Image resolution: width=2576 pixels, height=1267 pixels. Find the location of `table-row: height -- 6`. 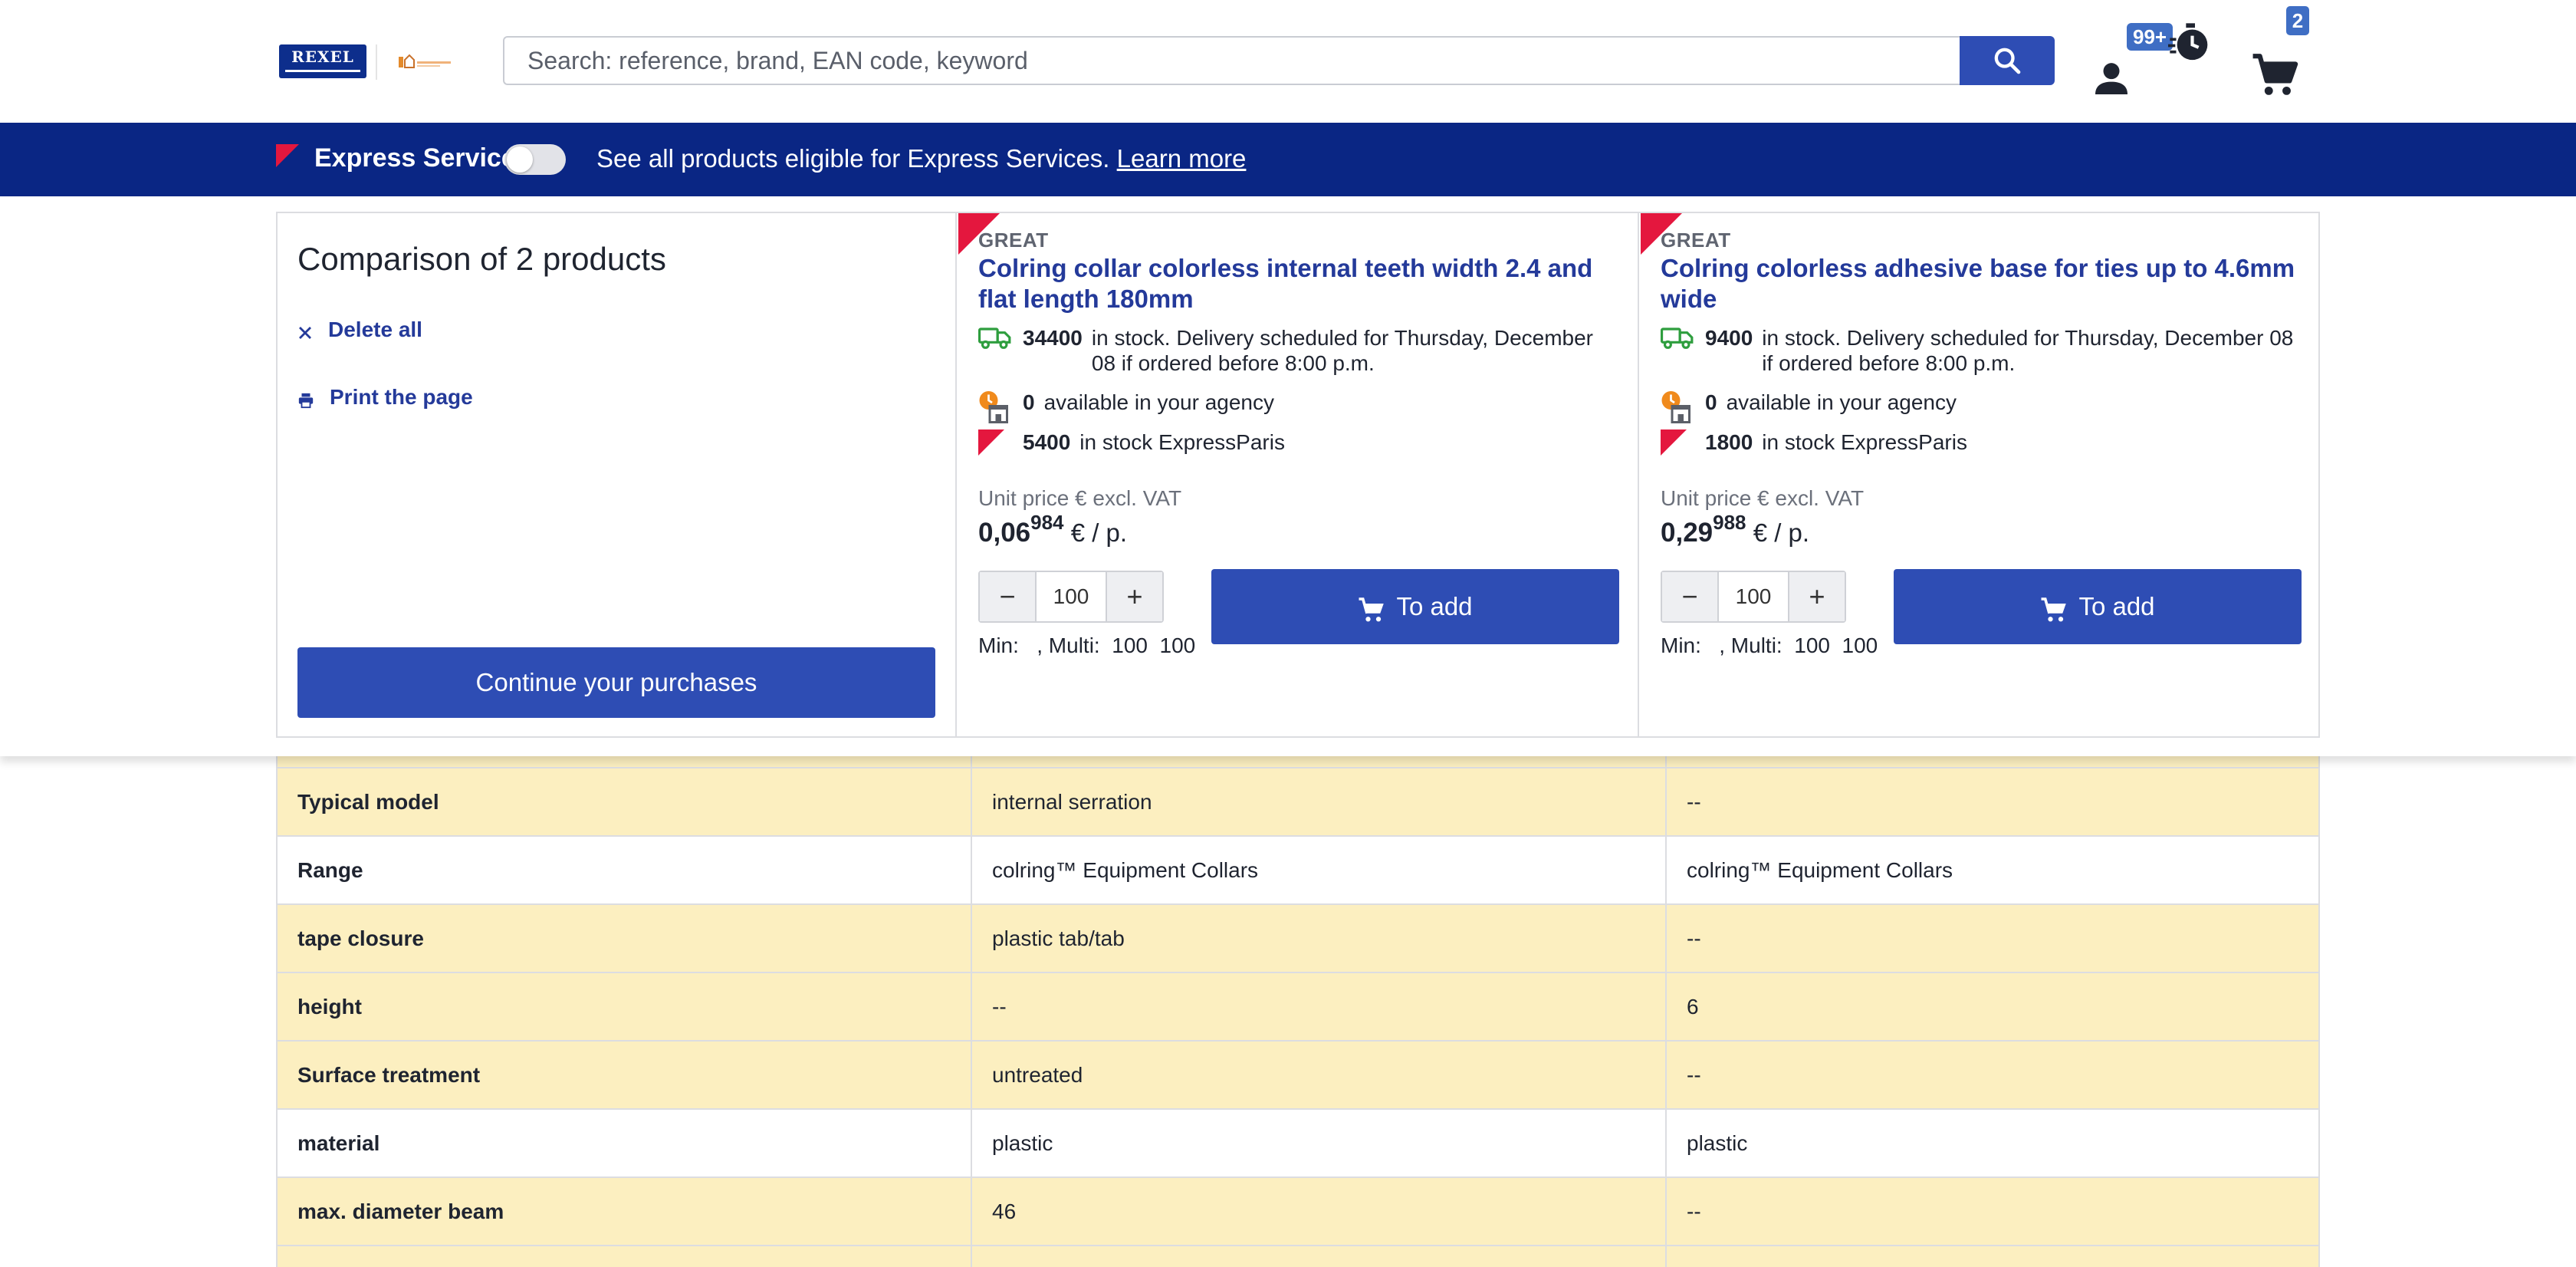

table-row: height -- 6 is located at coordinates (1298, 1007).